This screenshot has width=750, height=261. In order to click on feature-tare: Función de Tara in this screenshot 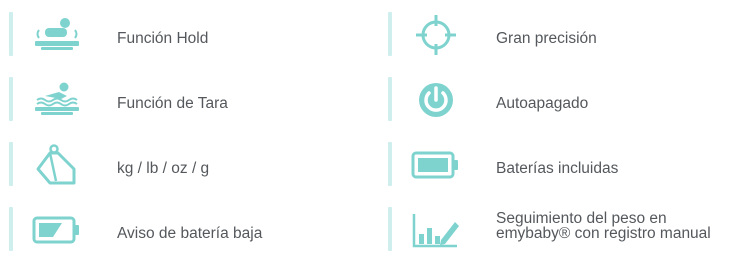, I will do `click(179, 103)`.